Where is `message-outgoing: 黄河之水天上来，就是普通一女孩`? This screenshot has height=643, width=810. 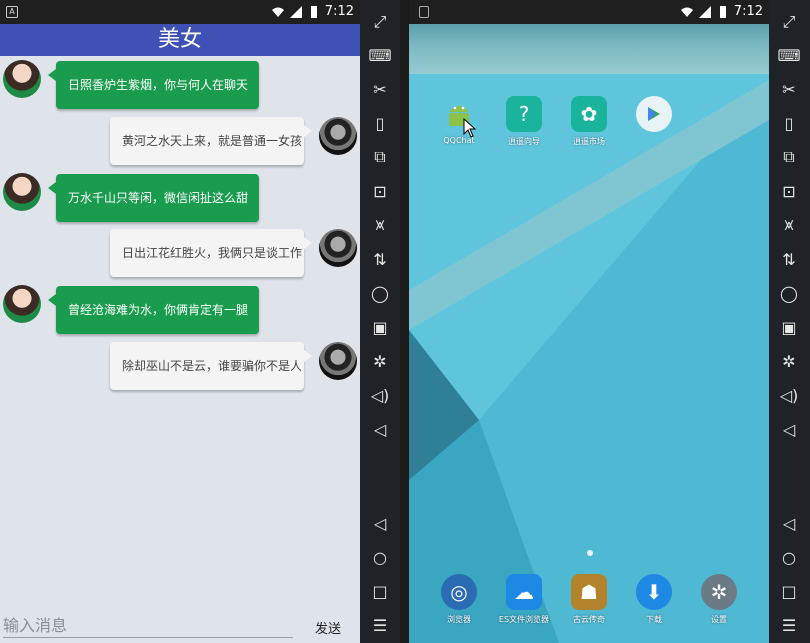 message-outgoing: 黄河之水天上来，就是普通一女孩 is located at coordinates (211, 141).